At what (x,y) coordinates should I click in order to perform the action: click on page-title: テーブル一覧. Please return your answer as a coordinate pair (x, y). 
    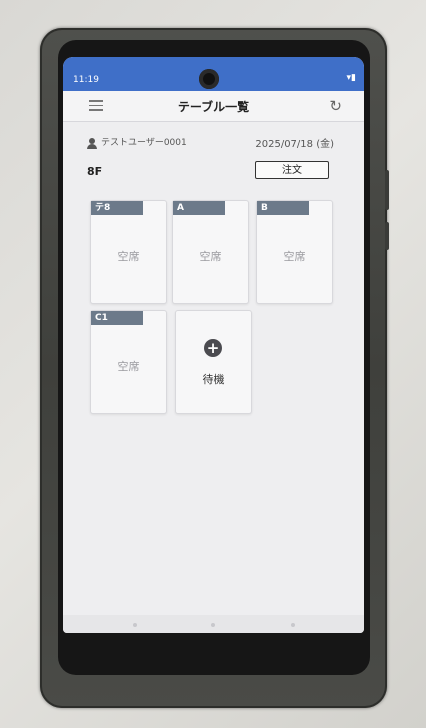
    Looking at the image, I should click on (213, 107).